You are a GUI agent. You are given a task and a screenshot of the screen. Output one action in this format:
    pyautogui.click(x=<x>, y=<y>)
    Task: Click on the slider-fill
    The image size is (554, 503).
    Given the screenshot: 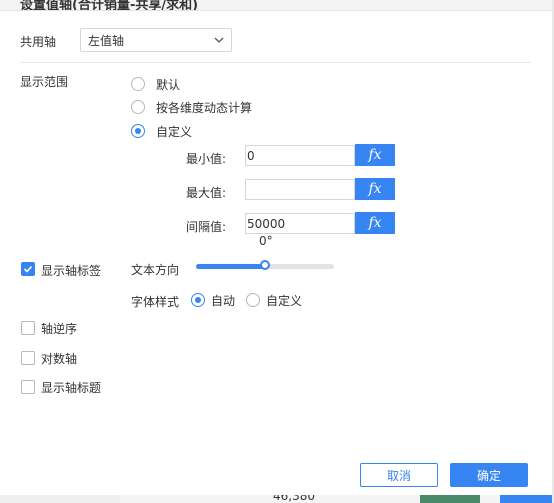 What is the action you would take?
    pyautogui.click(x=230, y=266)
    